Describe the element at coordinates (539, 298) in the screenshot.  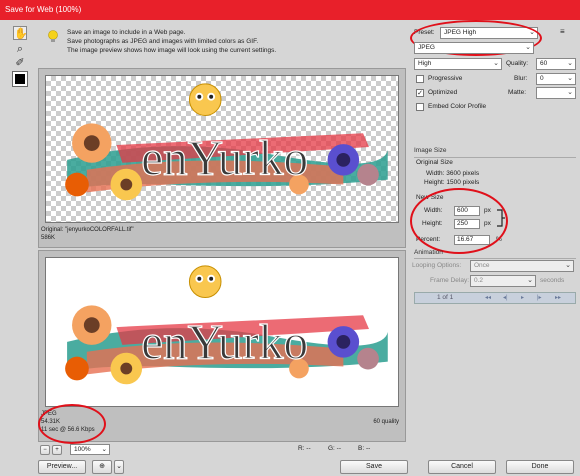
I see `next-frame-button: |▸` at that location.